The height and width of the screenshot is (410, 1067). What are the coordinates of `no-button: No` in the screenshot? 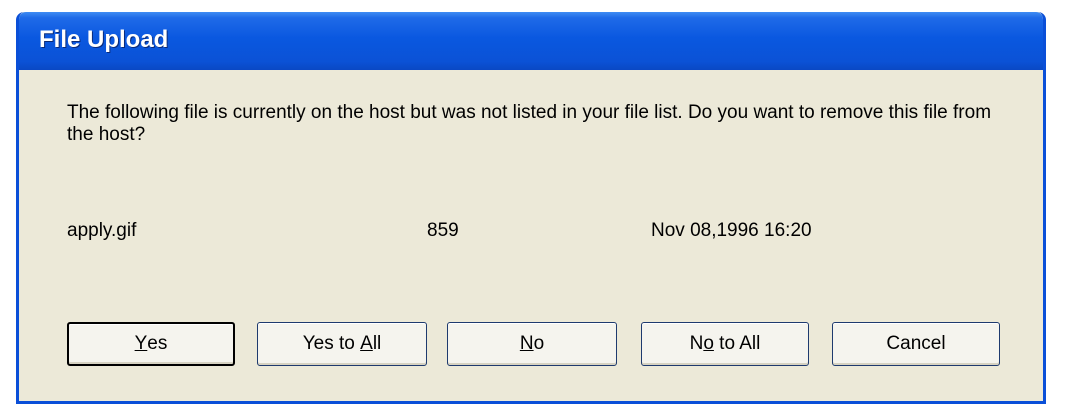 It's located at (532, 344).